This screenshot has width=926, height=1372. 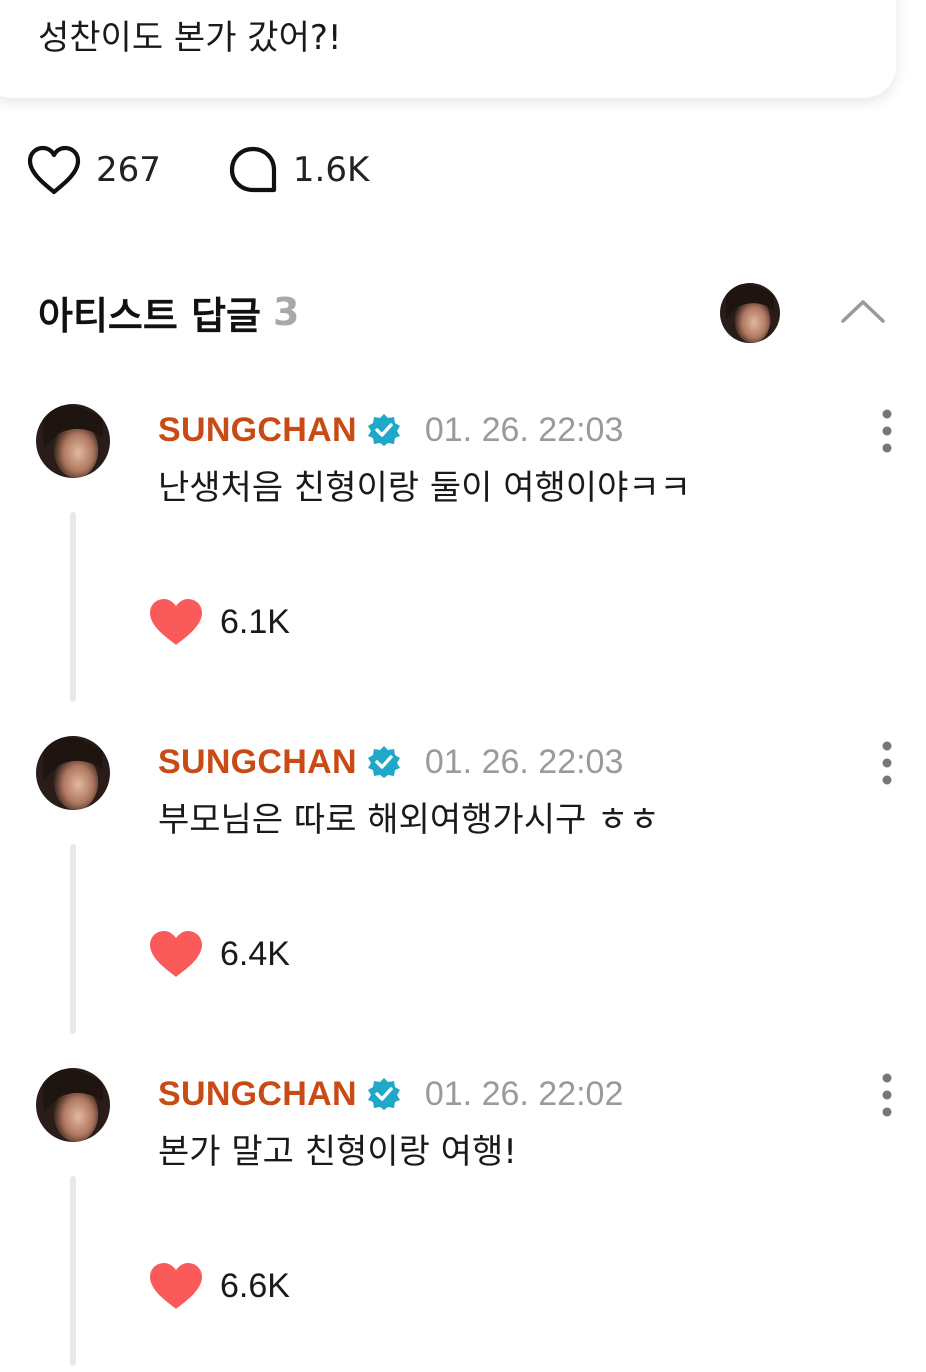 What do you see at coordinates (219, 954) in the screenshot?
I see `comment-like-button: 6.4K` at bounding box center [219, 954].